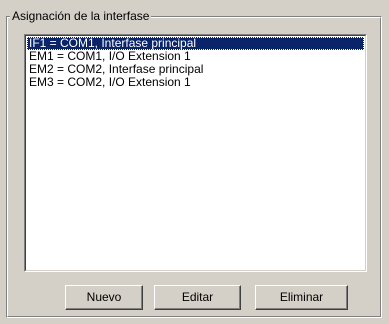 The width and height of the screenshot is (389, 324). I want to click on list-item: EM3 = COM2, I/O Extension 1, so click(195, 82).